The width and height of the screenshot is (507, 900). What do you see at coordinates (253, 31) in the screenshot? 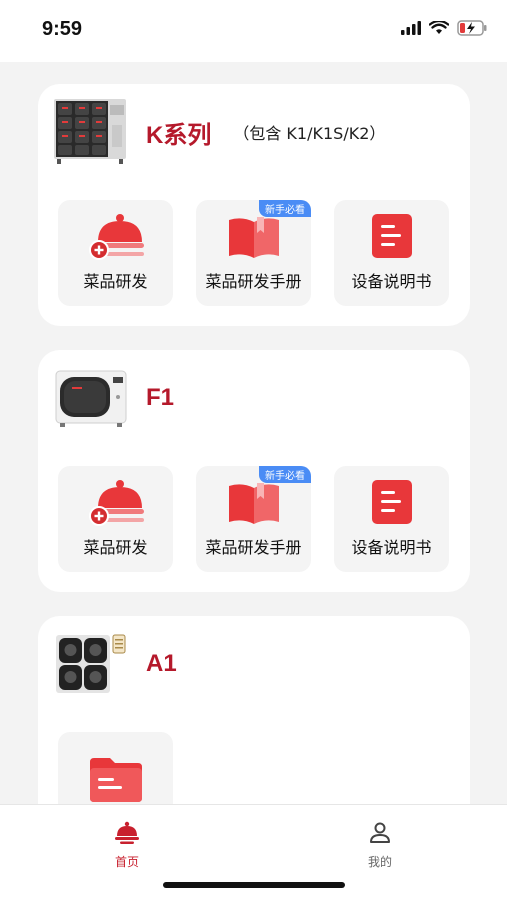
I see `status-bar: 9:59` at bounding box center [253, 31].